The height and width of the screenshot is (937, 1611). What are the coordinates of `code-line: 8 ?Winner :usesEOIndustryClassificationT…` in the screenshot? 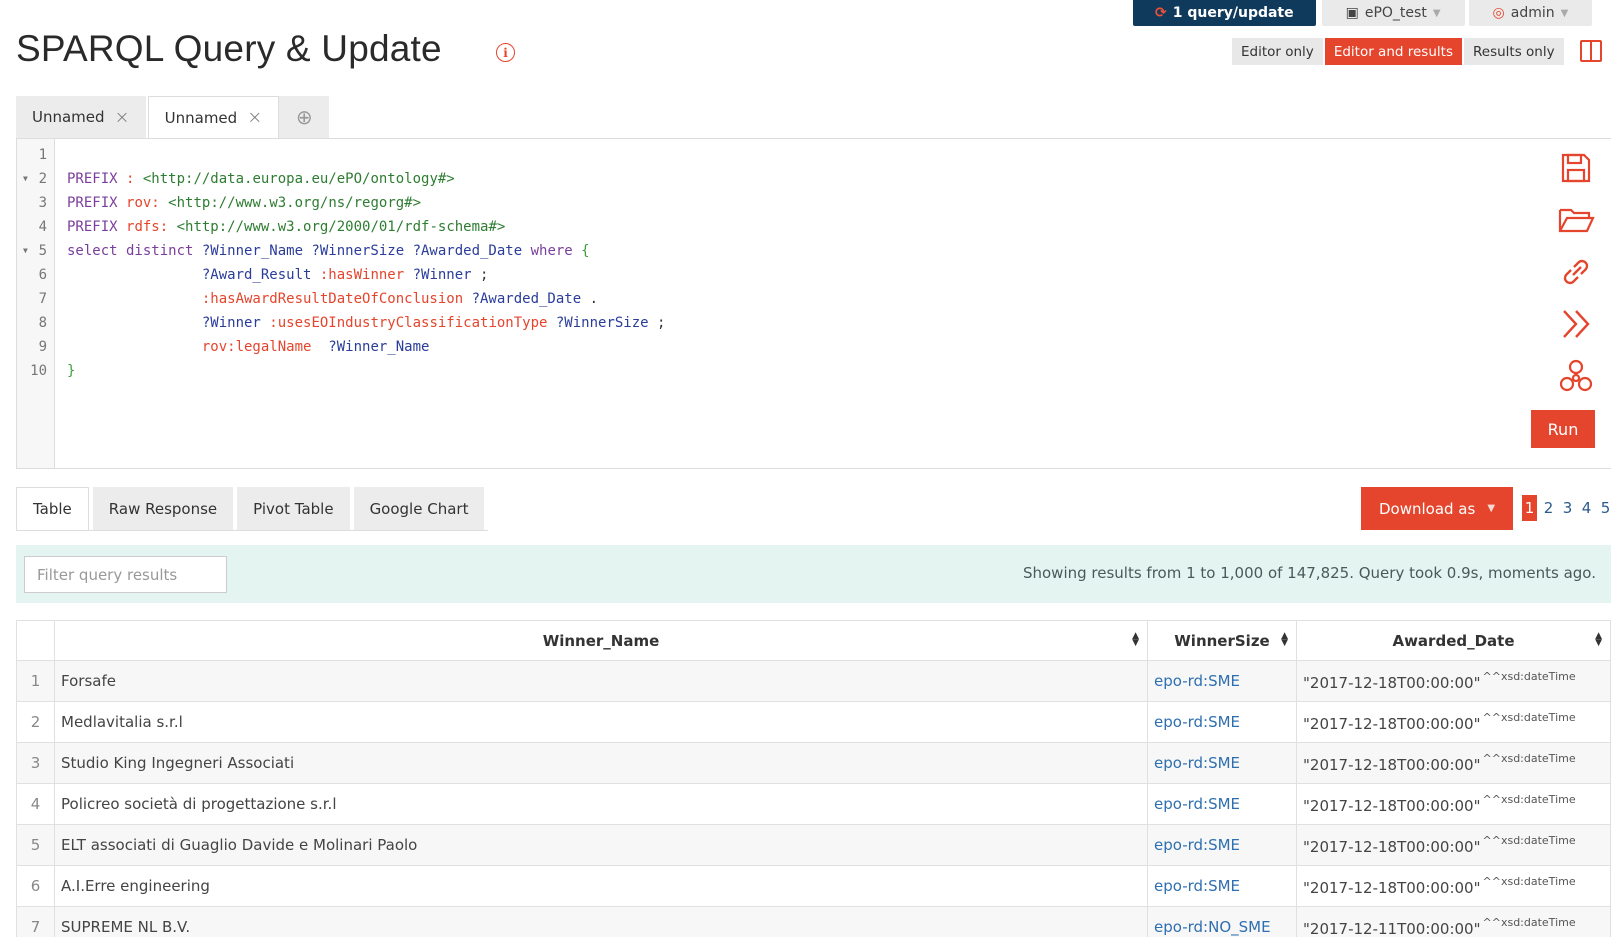 It's located at (814, 323).